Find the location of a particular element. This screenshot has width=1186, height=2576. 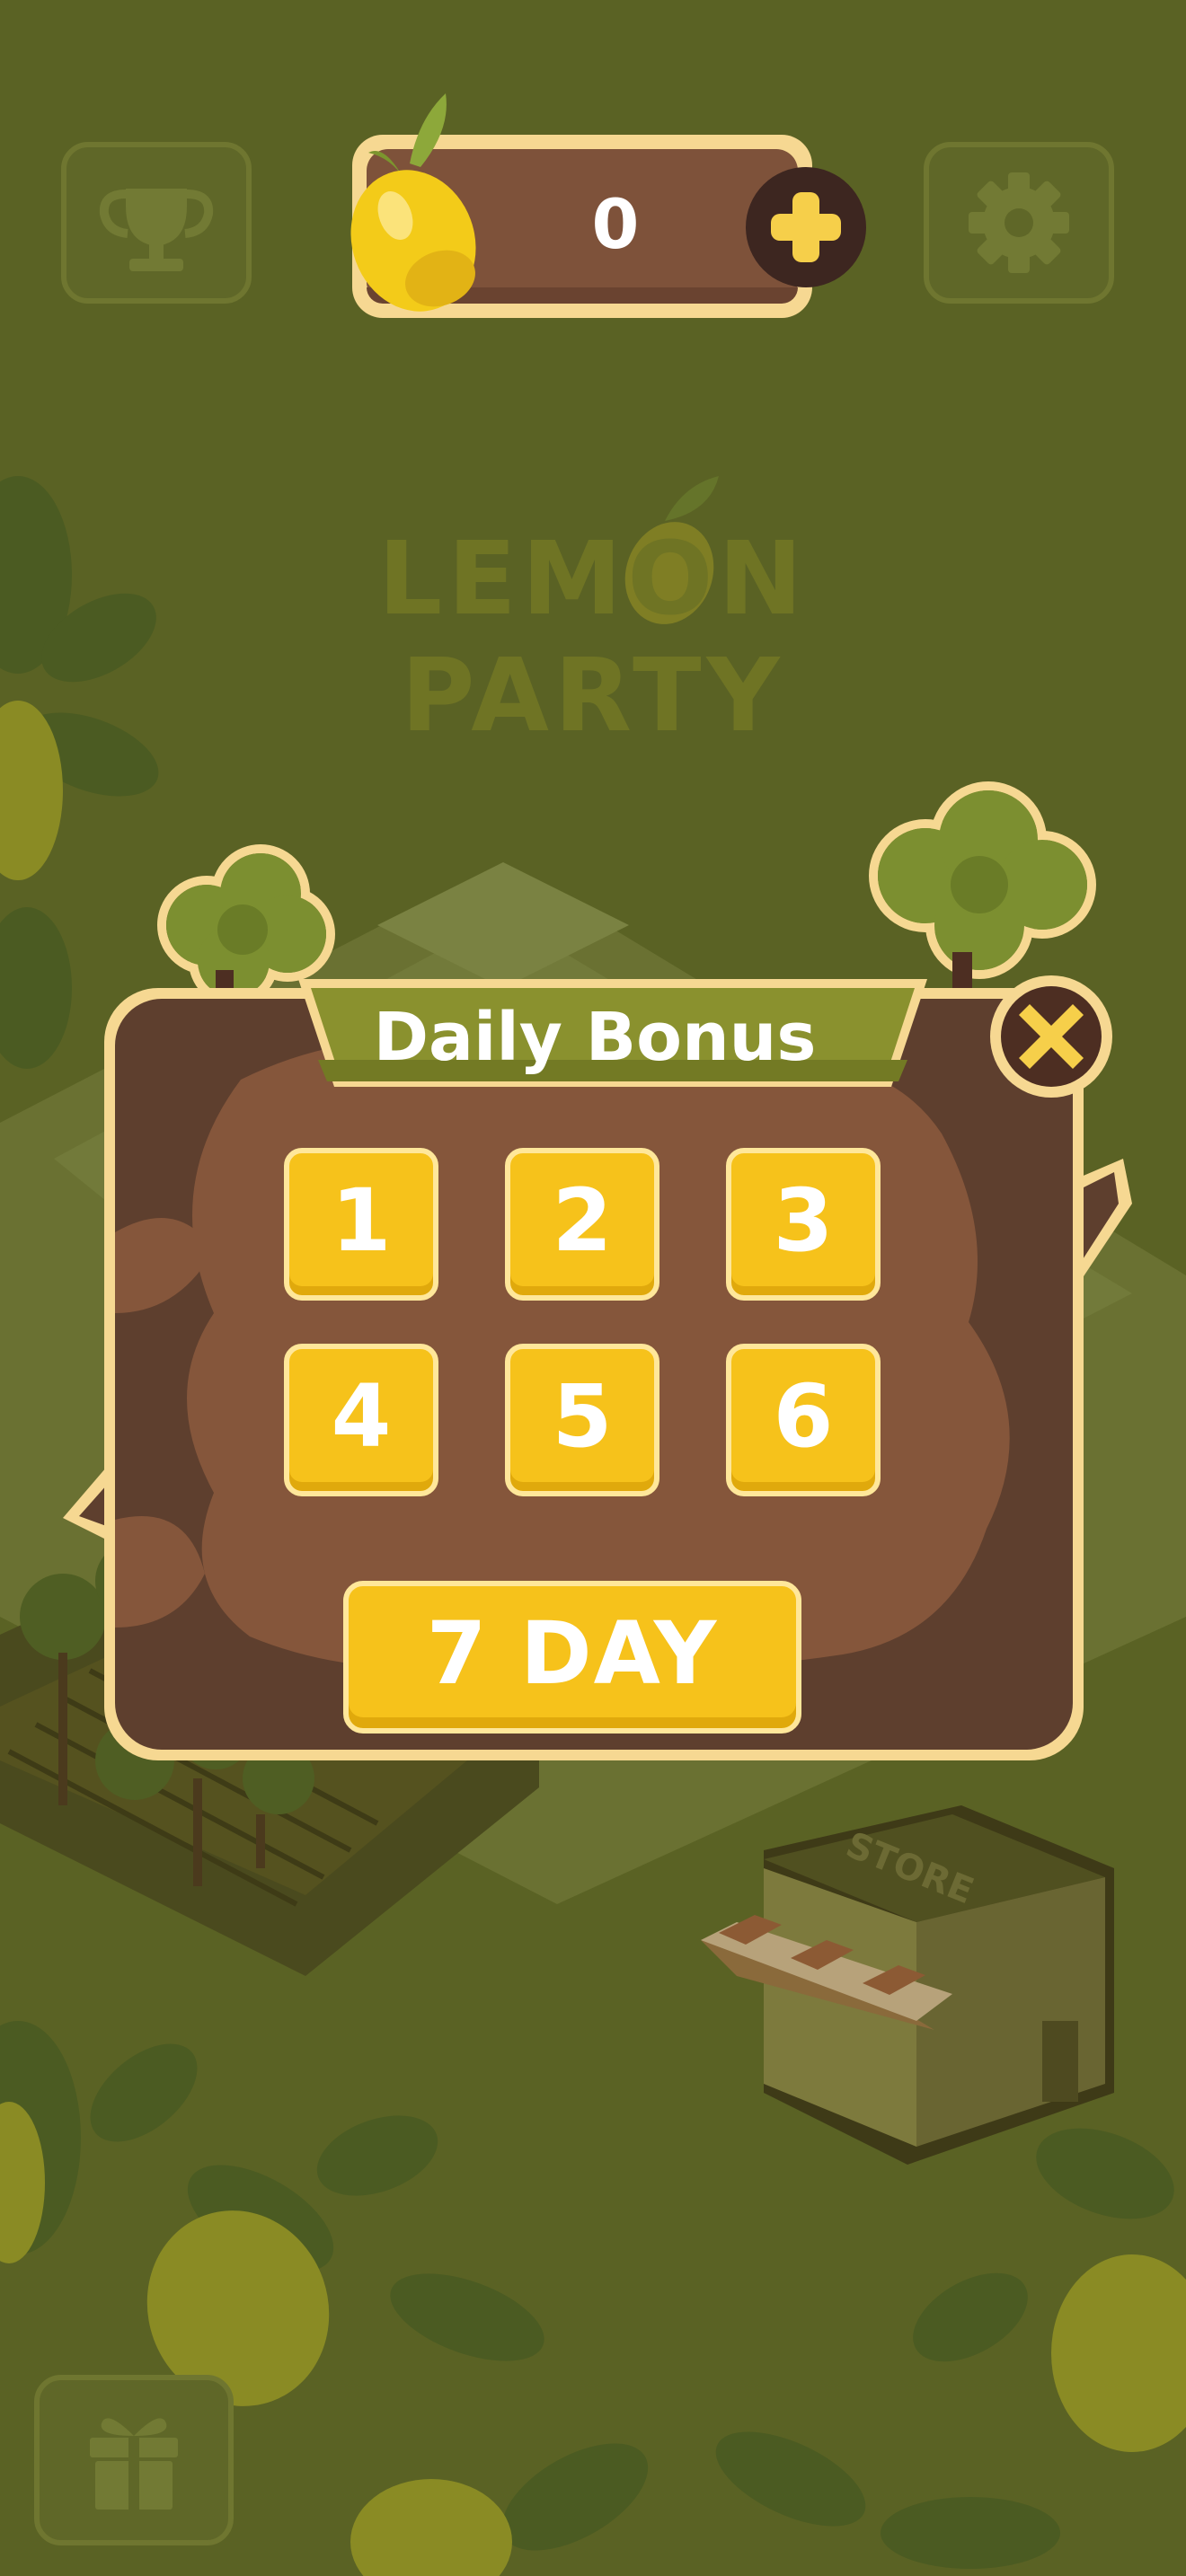

gift-button is located at coordinates (134, 2460).